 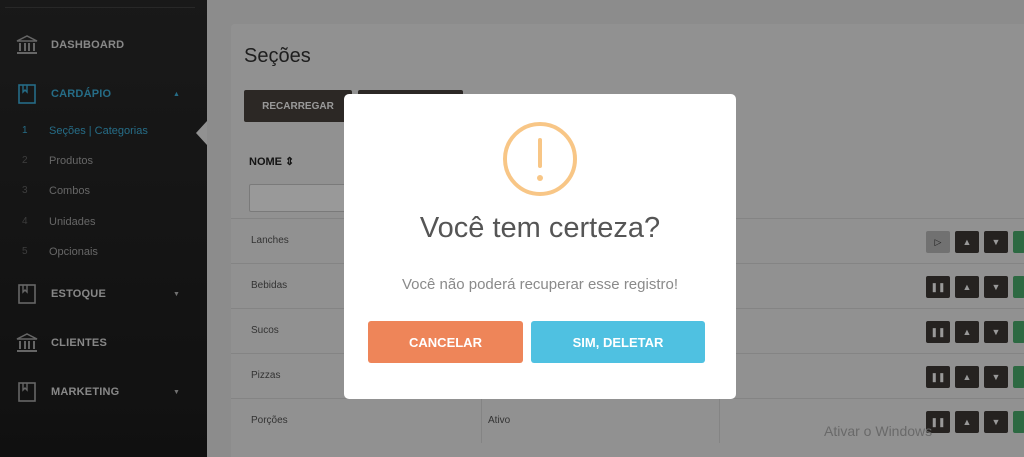 What do you see at coordinates (445, 342) in the screenshot?
I see `cancel-button: CANCELAR` at bounding box center [445, 342].